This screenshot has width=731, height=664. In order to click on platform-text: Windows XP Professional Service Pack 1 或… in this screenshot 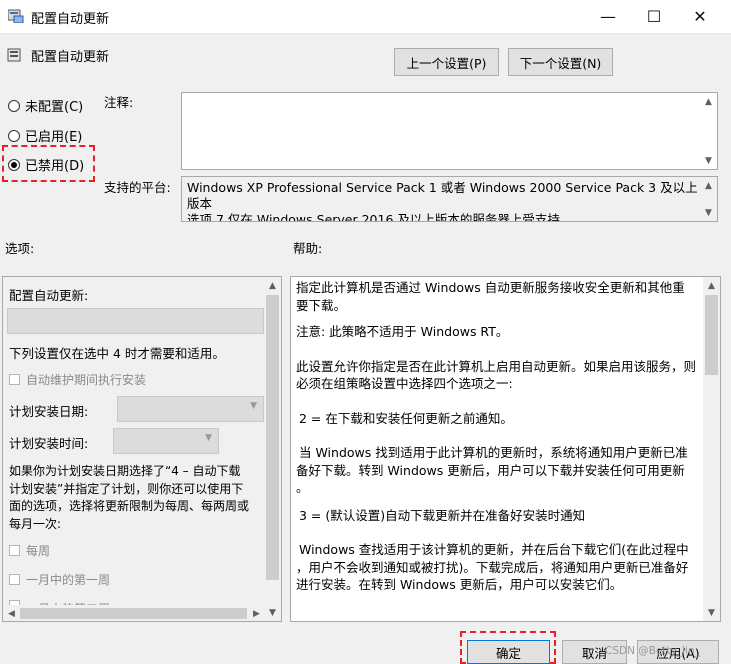, I will do `click(449, 199)`.